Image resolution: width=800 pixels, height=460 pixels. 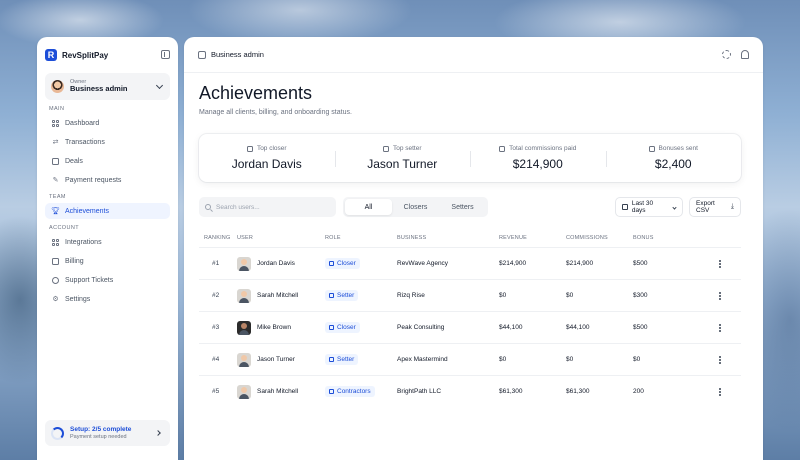 I want to click on sidebar-item-label: Billing, so click(x=74, y=261).